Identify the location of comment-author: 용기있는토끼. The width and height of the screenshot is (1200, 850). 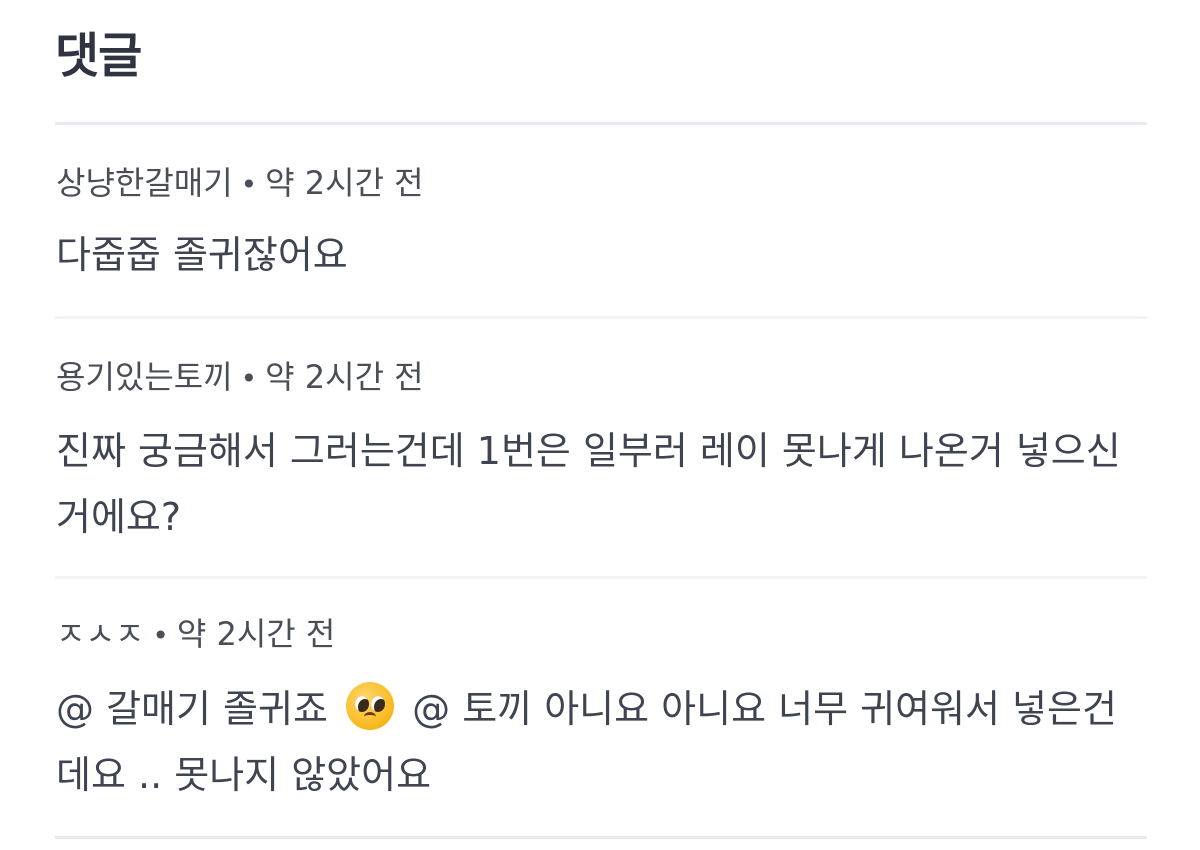
(144, 377).